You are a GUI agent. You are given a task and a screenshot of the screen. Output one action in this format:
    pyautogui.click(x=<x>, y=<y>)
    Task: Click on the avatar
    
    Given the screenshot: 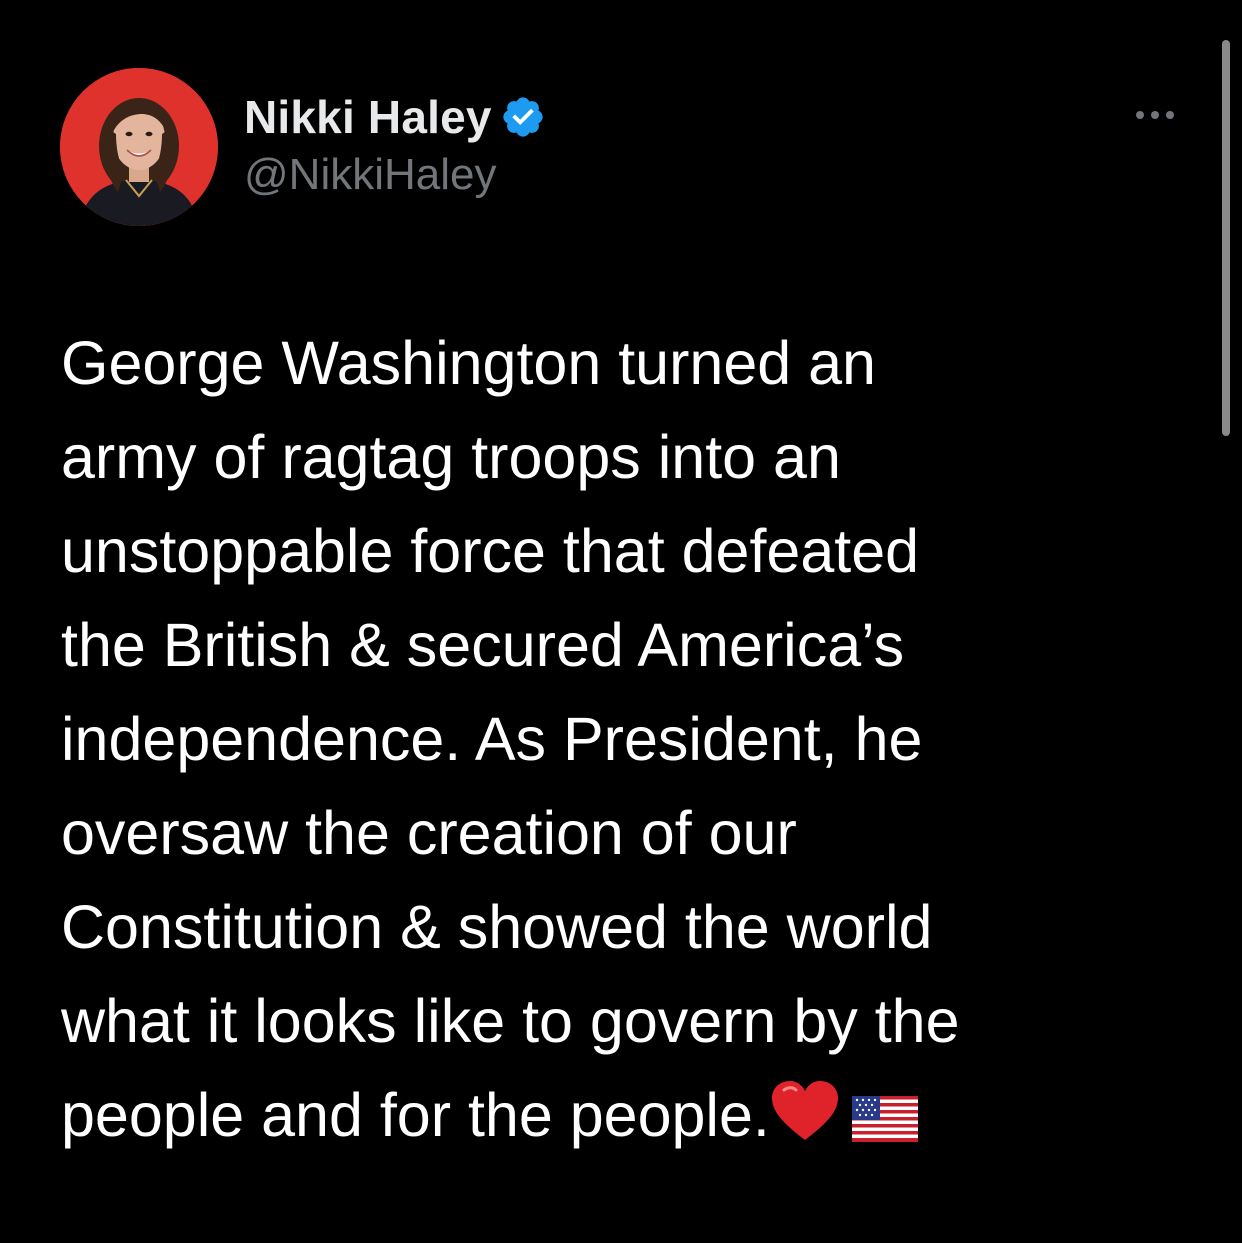 What is the action you would take?
    pyautogui.click(x=139, y=147)
    